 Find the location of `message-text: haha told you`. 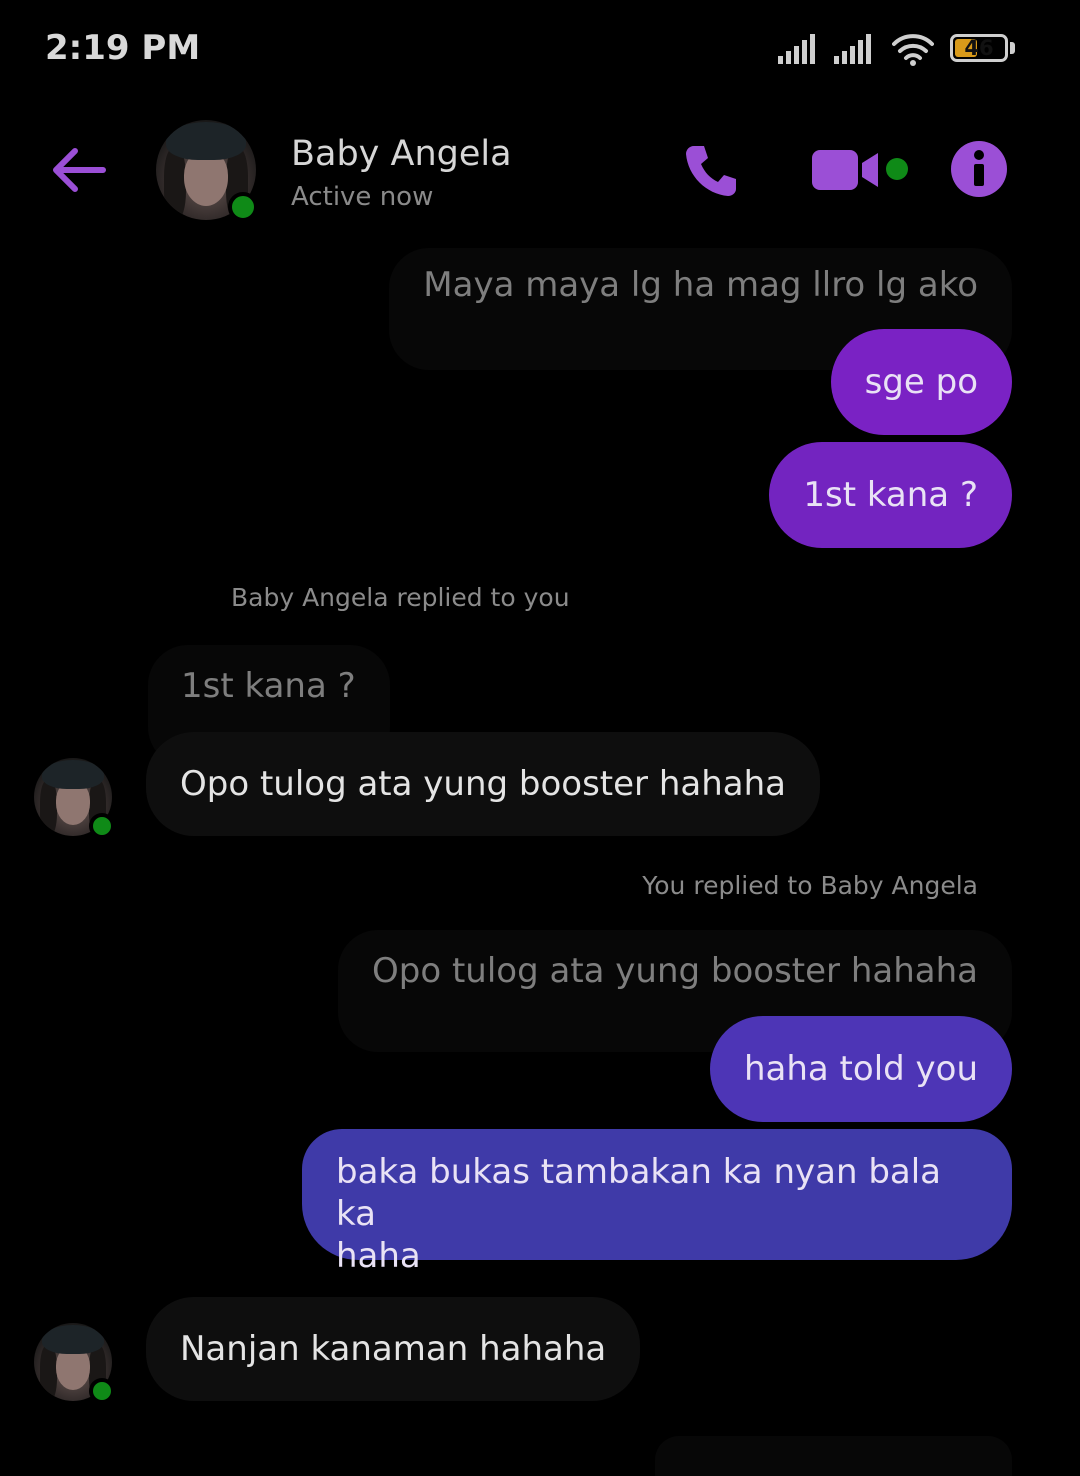

message-text: haha told you is located at coordinates (860, 1069).